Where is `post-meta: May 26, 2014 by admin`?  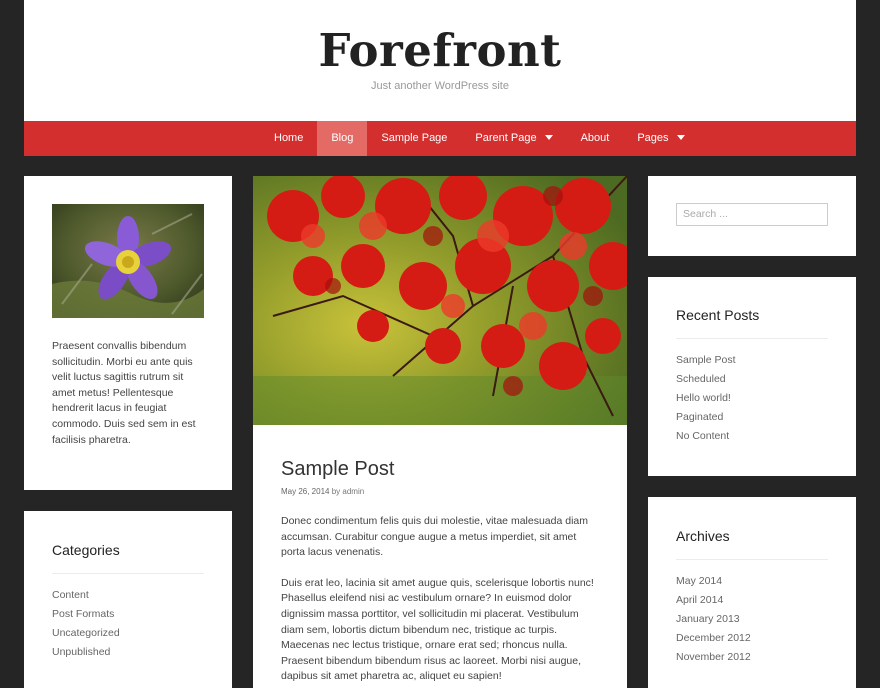
post-meta: May 26, 2014 by admin is located at coordinates (322, 491).